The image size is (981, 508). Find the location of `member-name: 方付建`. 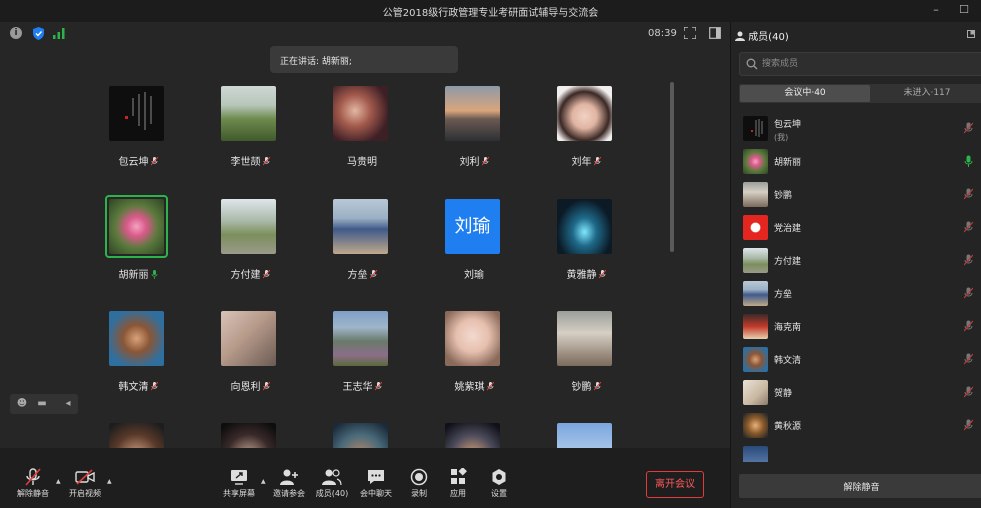

member-name: 方付建 is located at coordinates (788, 262).